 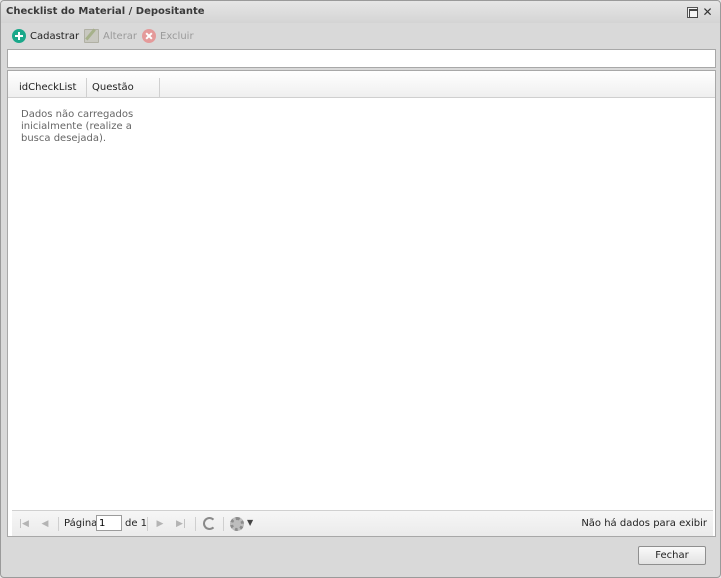 I want to click on delete-button: Excluir, so click(x=168, y=36).